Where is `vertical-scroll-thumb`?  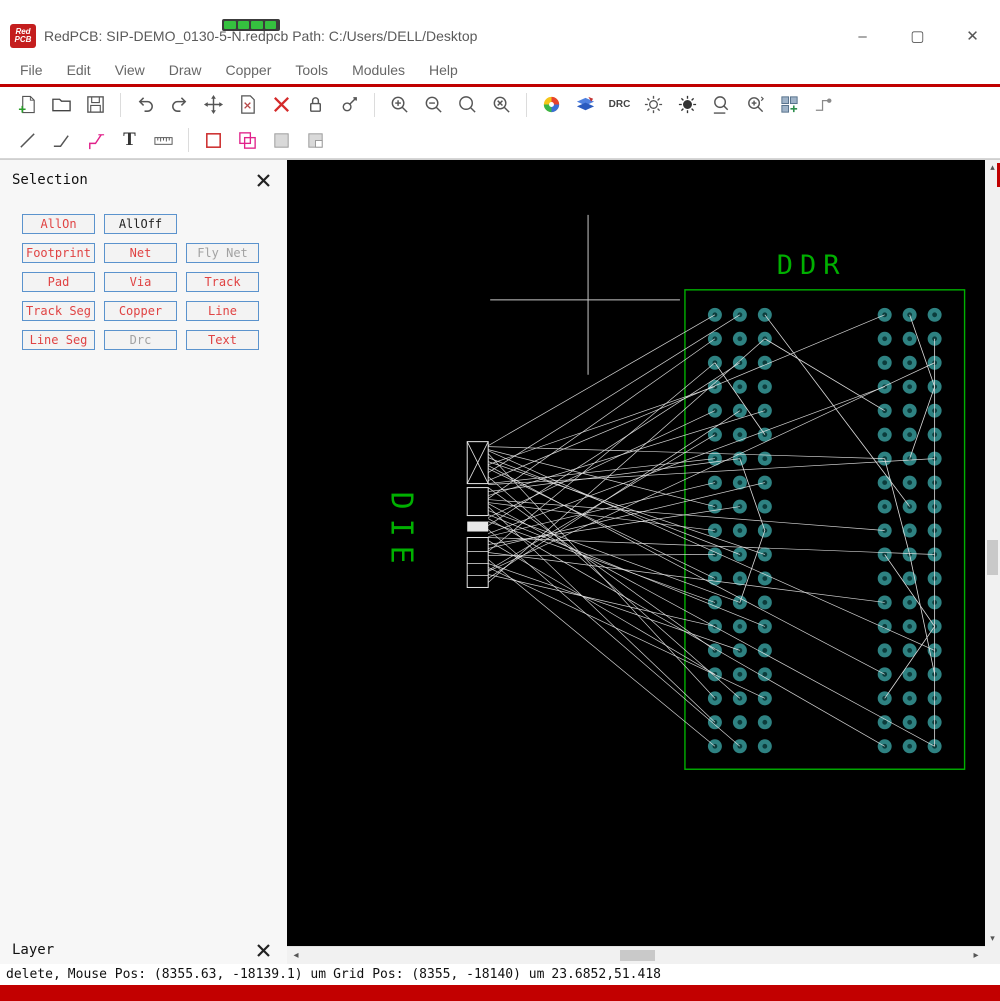 vertical-scroll-thumb is located at coordinates (992, 557).